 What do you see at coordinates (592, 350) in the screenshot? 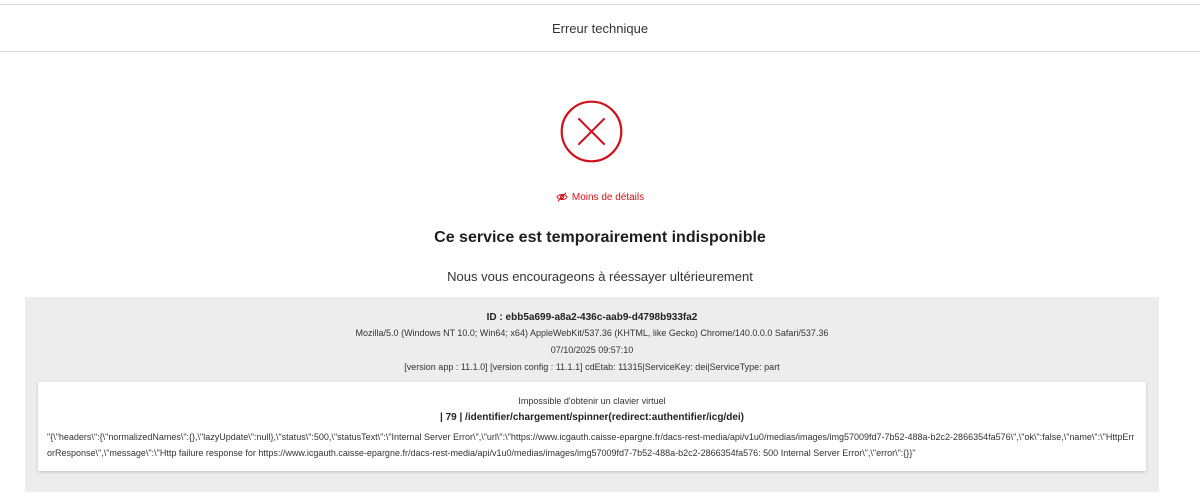
I see `error-datetime: 07/10/2025 09:57:10` at bounding box center [592, 350].